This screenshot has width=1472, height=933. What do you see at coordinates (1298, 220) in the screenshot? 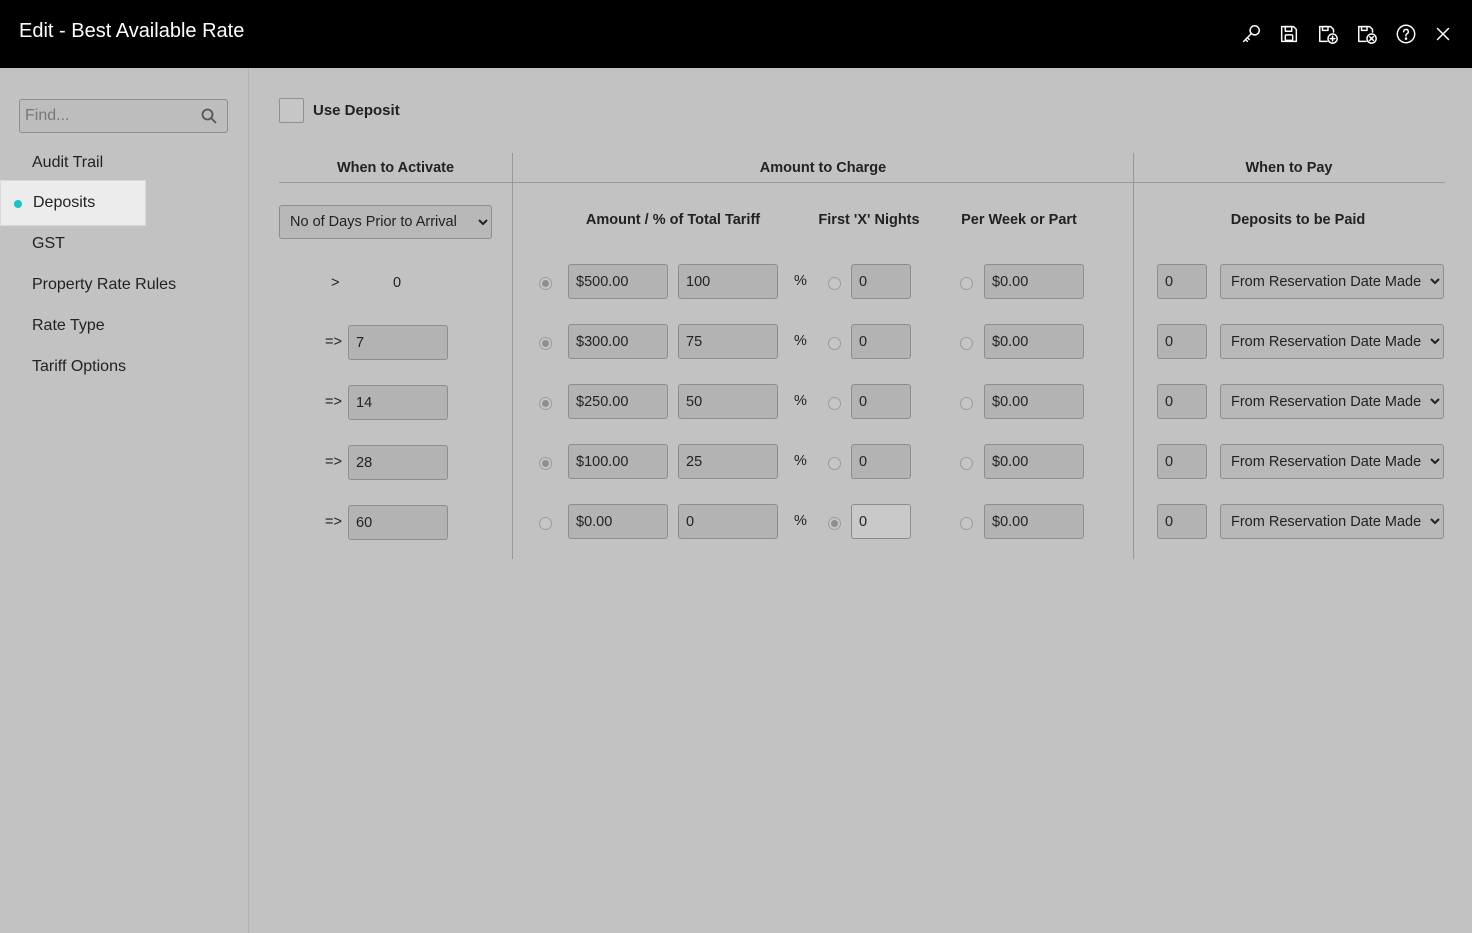
I see `deposits-to-be-paid-subheader: Deposits to be Paid` at bounding box center [1298, 220].